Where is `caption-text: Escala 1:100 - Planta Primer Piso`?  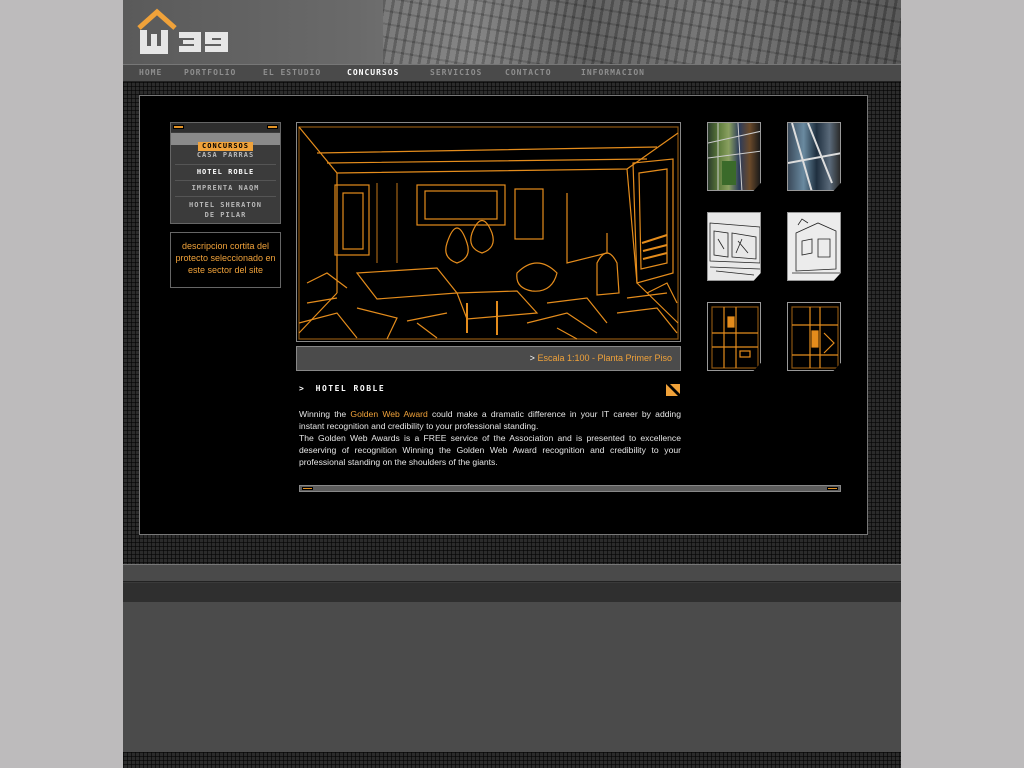 caption-text: Escala 1:100 - Planta Primer Piso is located at coordinates (604, 358).